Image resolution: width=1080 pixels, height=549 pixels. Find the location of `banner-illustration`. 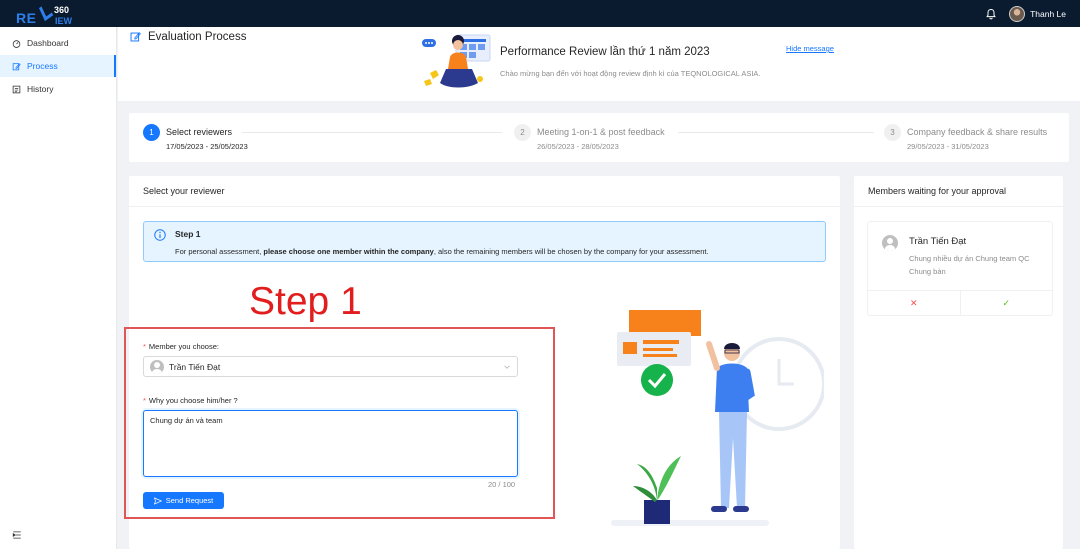

banner-illustration is located at coordinates (456, 61).